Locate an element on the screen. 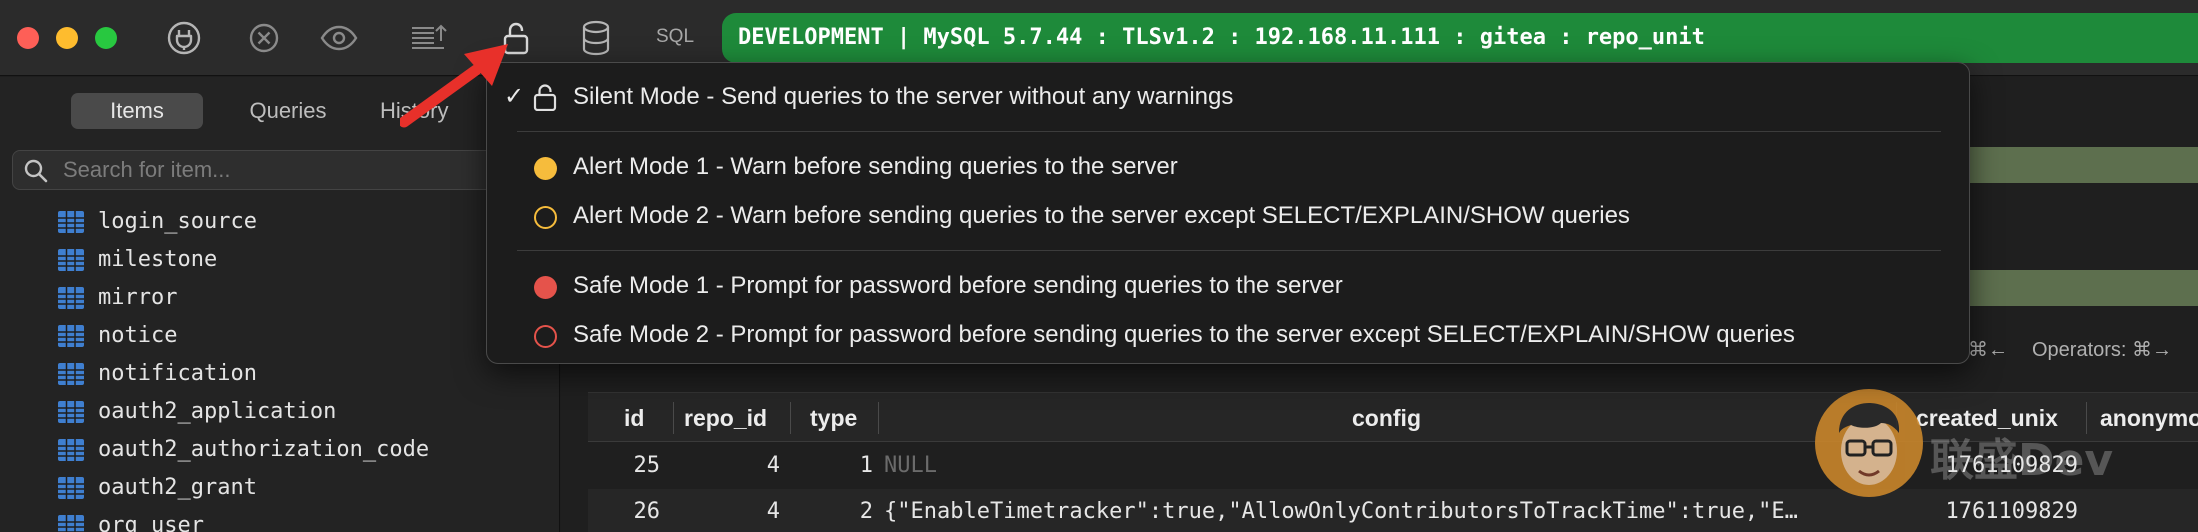  operators-button: Operators: ⌘→ is located at coordinates (2102, 349).